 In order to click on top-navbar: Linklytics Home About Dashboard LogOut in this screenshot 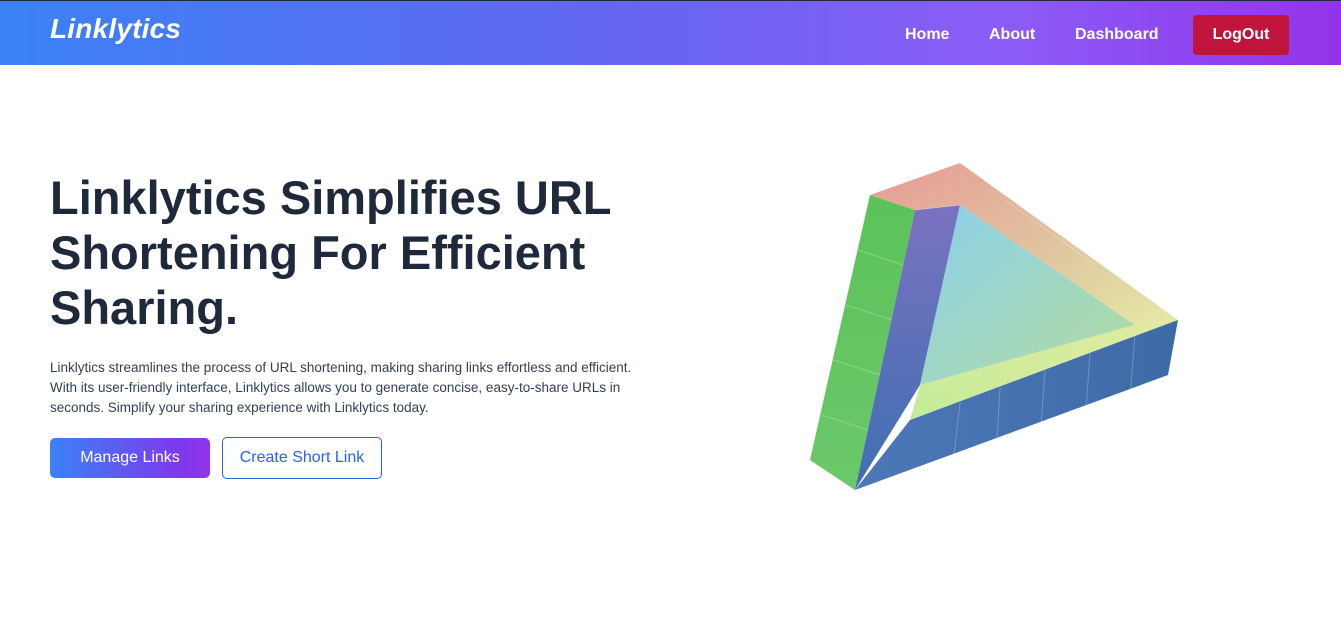, I will do `click(670, 32)`.